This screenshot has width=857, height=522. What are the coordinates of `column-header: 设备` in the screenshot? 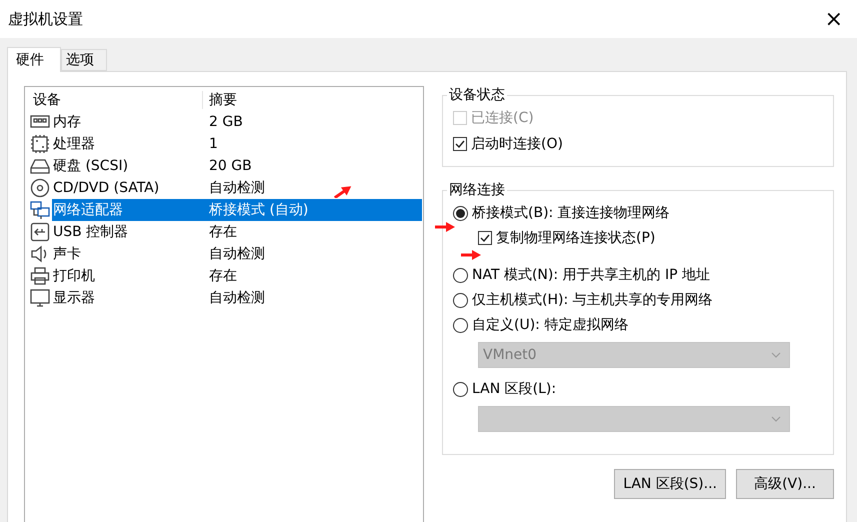 It's located at (114, 100).